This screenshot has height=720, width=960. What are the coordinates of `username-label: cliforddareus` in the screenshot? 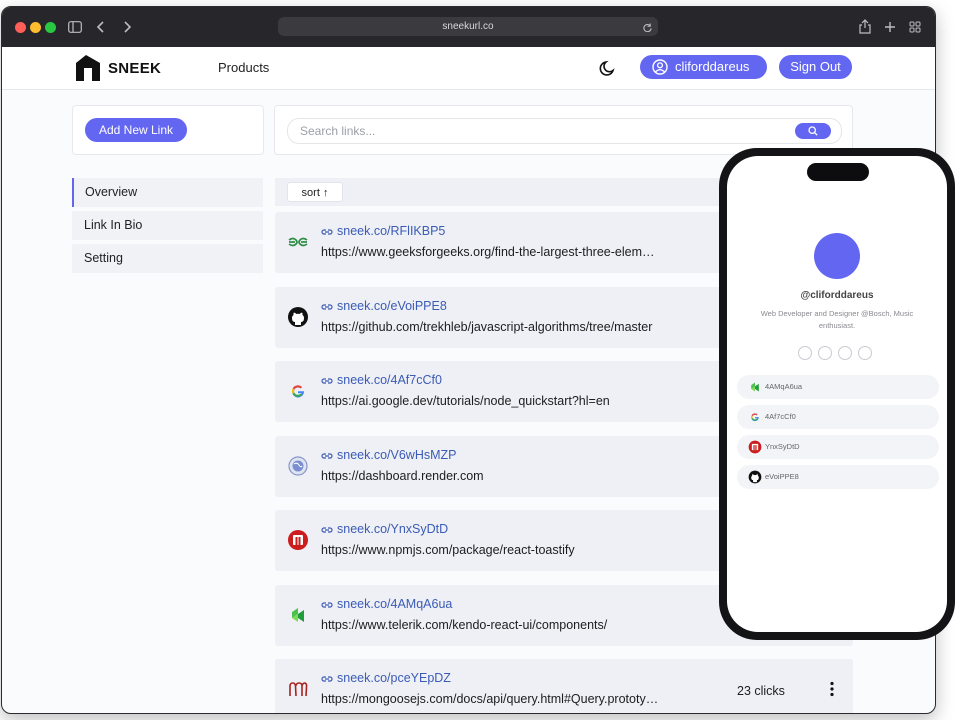 It's located at (712, 66).